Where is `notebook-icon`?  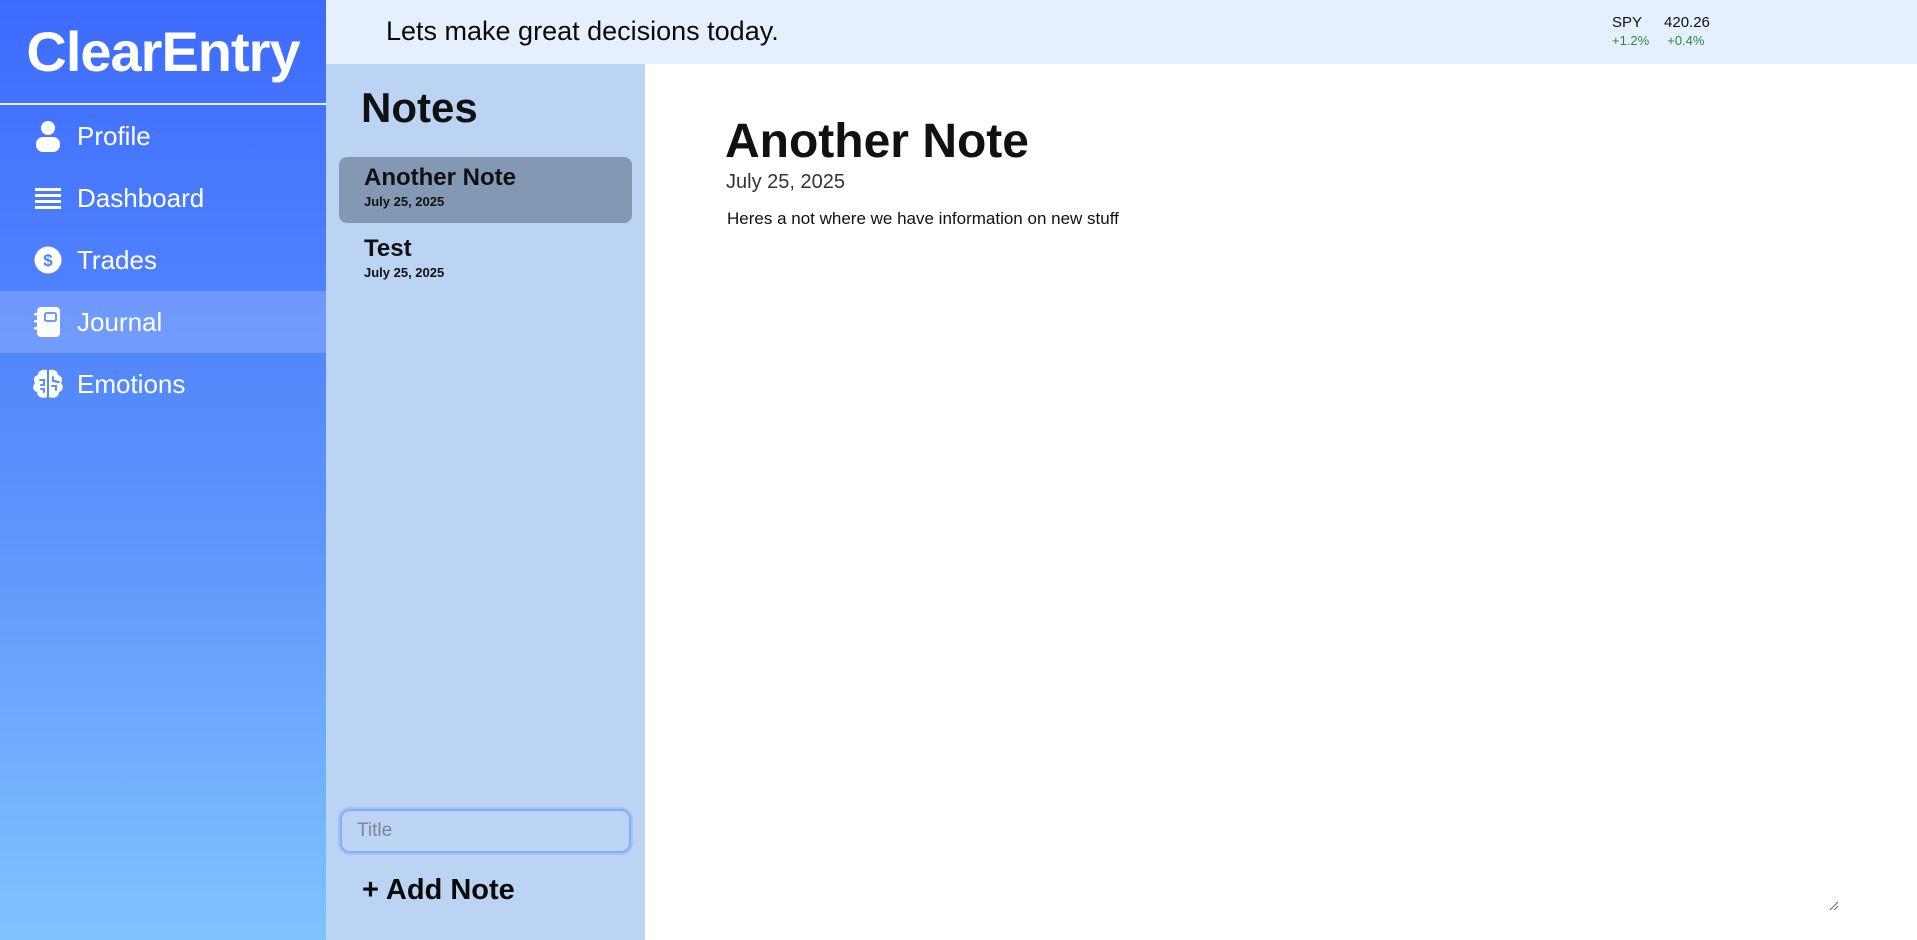 notebook-icon is located at coordinates (48, 322).